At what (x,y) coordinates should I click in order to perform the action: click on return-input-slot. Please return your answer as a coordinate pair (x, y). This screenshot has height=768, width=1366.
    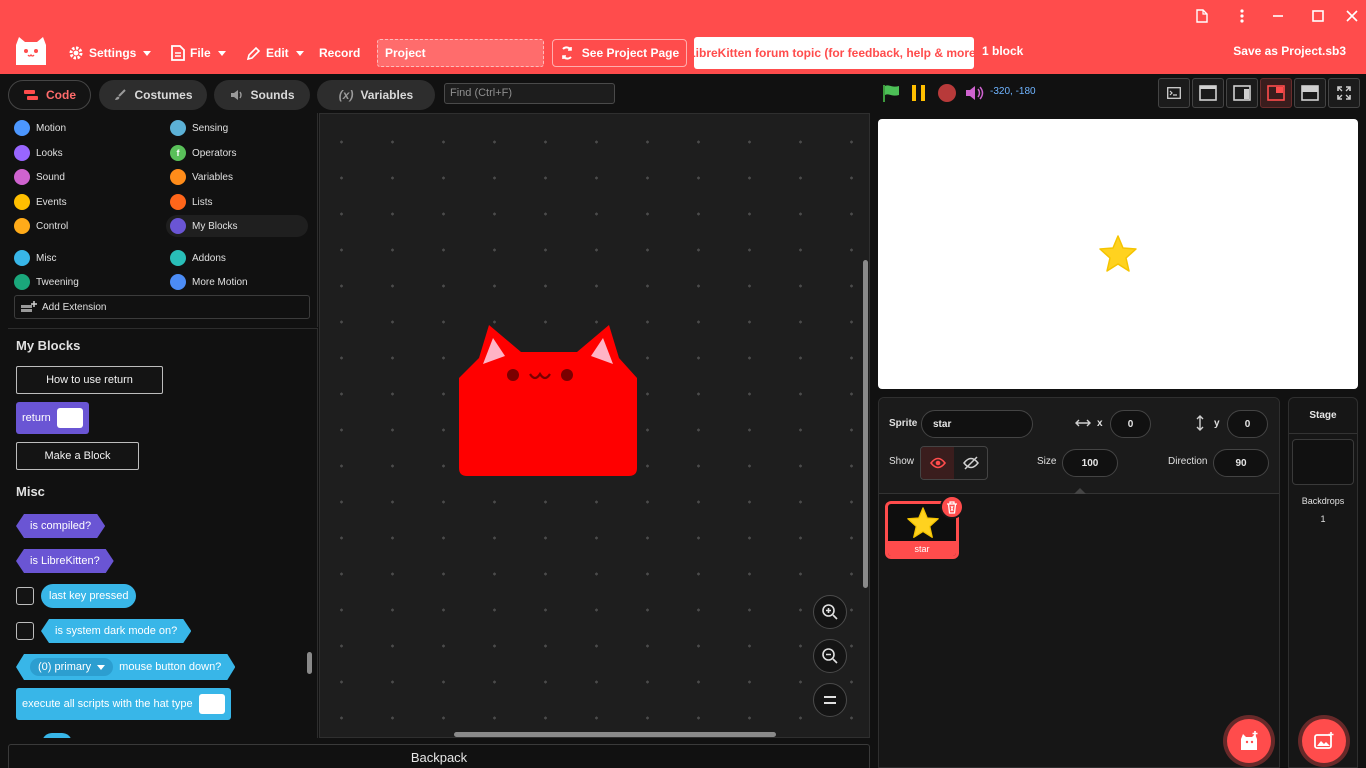
    Looking at the image, I should click on (69, 418).